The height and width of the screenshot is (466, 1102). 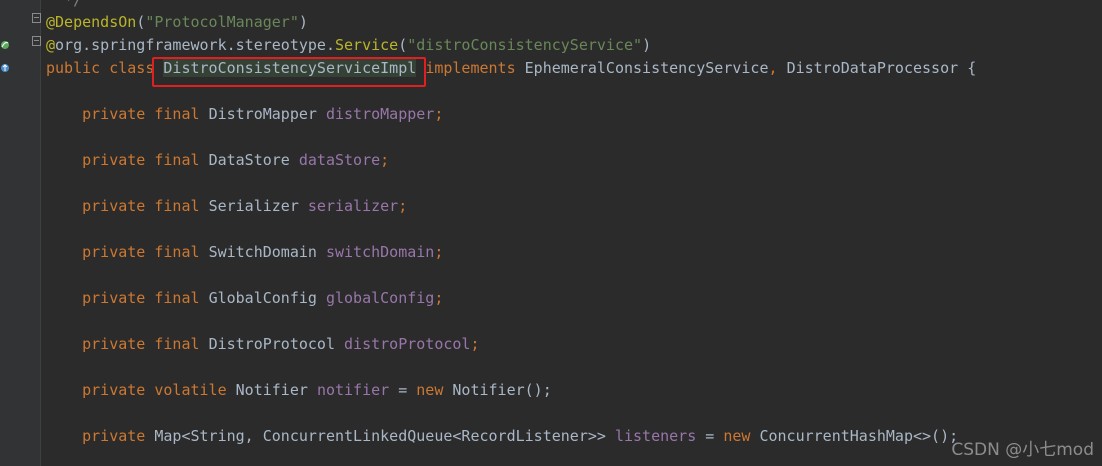 I want to click on keyword-class: class, so click(x=132, y=68).